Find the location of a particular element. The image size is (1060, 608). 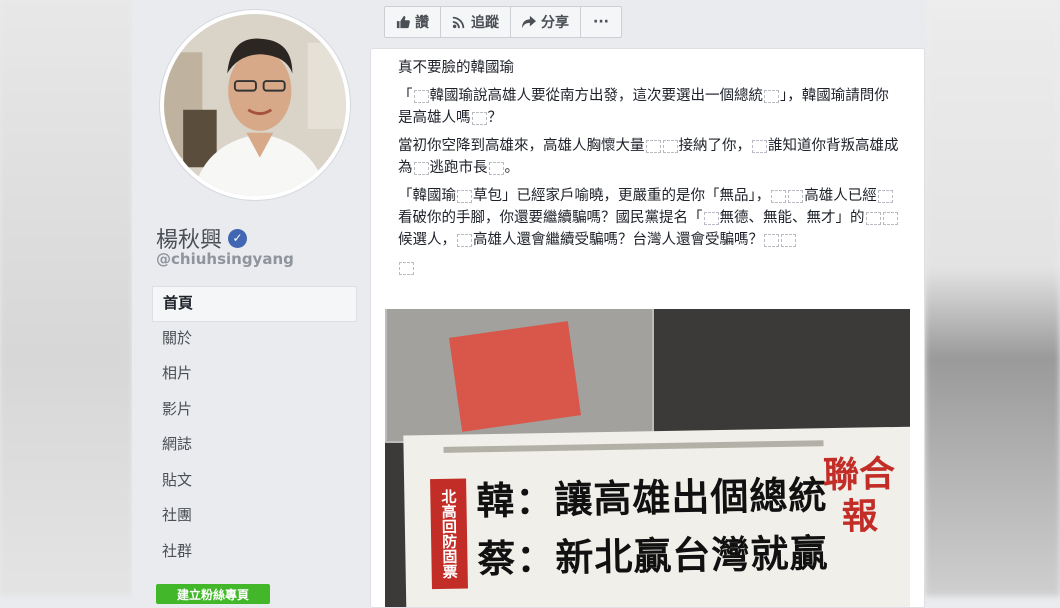

text-run: 「 is located at coordinates (405, 96).